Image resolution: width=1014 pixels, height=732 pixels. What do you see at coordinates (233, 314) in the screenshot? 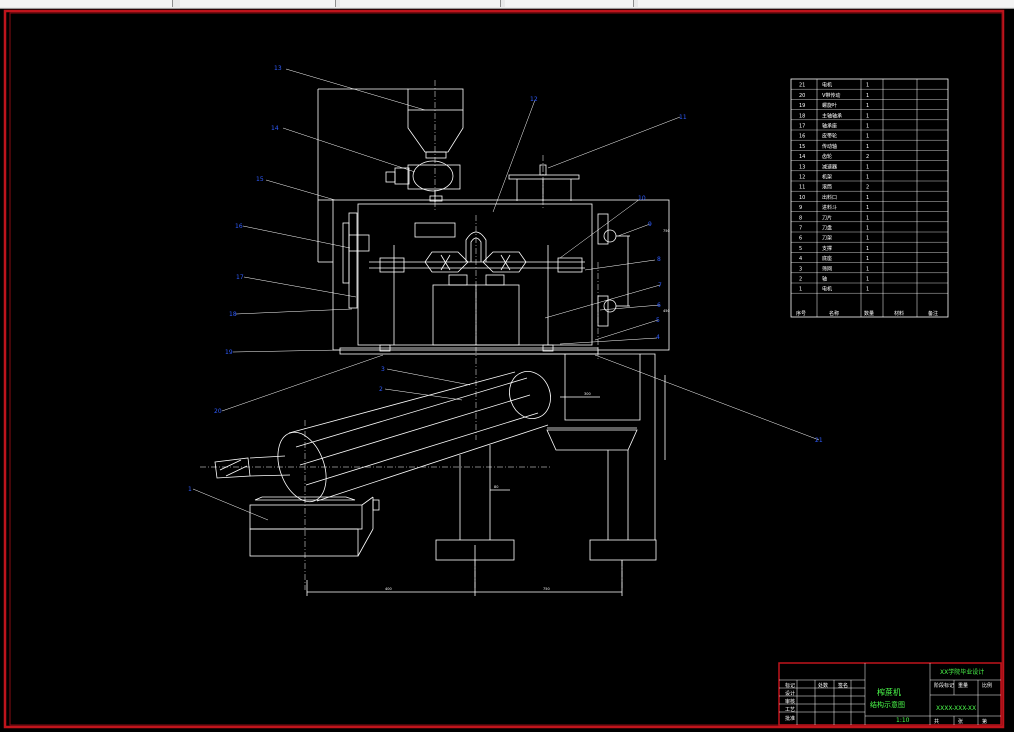
I see `callout-label: 18` at bounding box center [233, 314].